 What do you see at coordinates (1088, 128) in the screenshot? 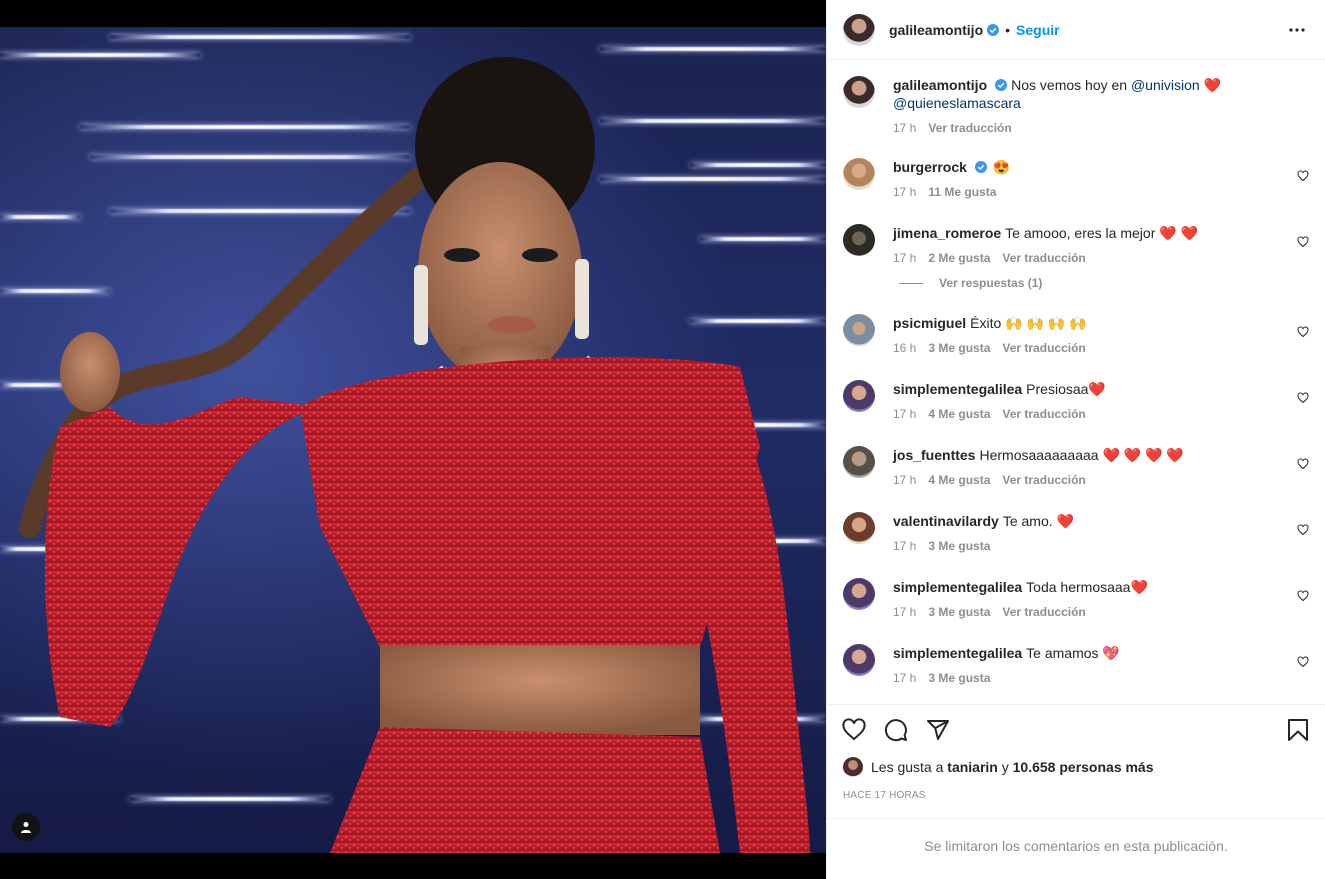
I see `caption-meta: 17 h Ver traducción` at bounding box center [1088, 128].